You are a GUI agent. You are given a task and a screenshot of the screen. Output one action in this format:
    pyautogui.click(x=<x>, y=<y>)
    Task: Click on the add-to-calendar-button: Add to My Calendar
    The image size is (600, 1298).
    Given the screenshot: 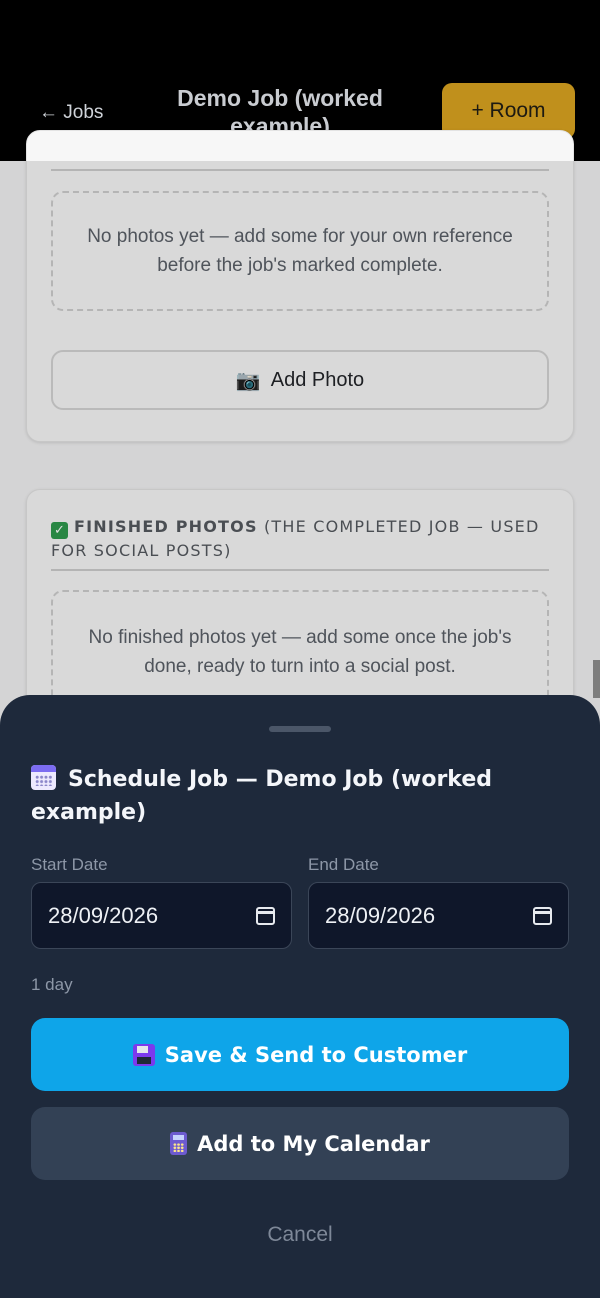 What is the action you would take?
    pyautogui.click(x=300, y=1143)
    